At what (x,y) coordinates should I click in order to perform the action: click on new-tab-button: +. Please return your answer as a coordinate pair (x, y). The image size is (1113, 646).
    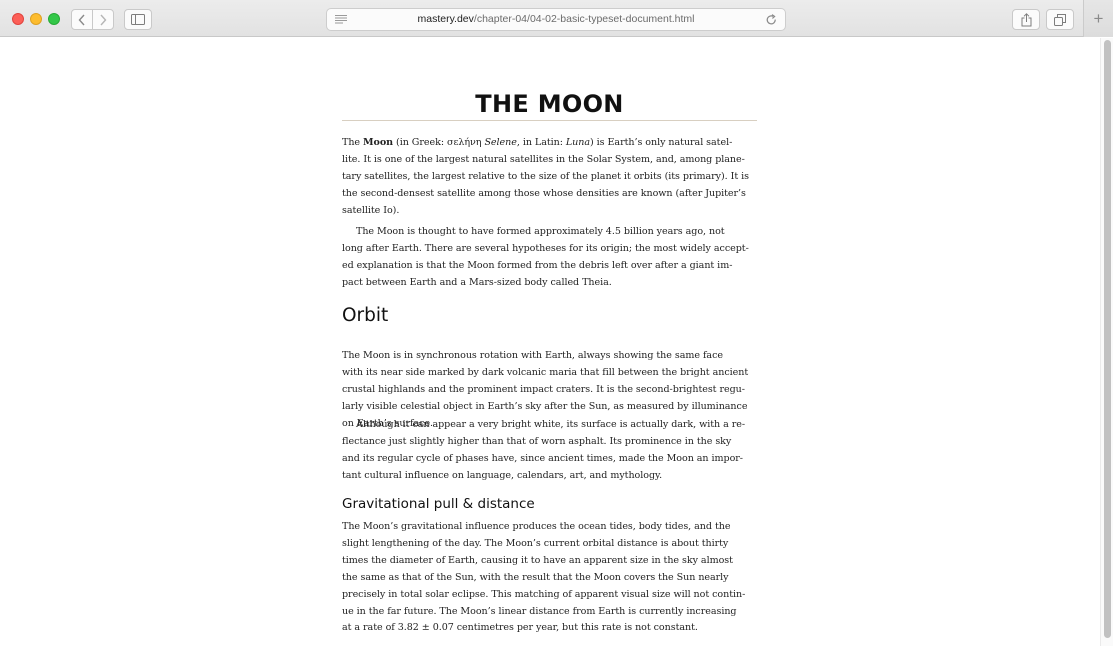
    Looking at the image, I should click on (1098, 18).